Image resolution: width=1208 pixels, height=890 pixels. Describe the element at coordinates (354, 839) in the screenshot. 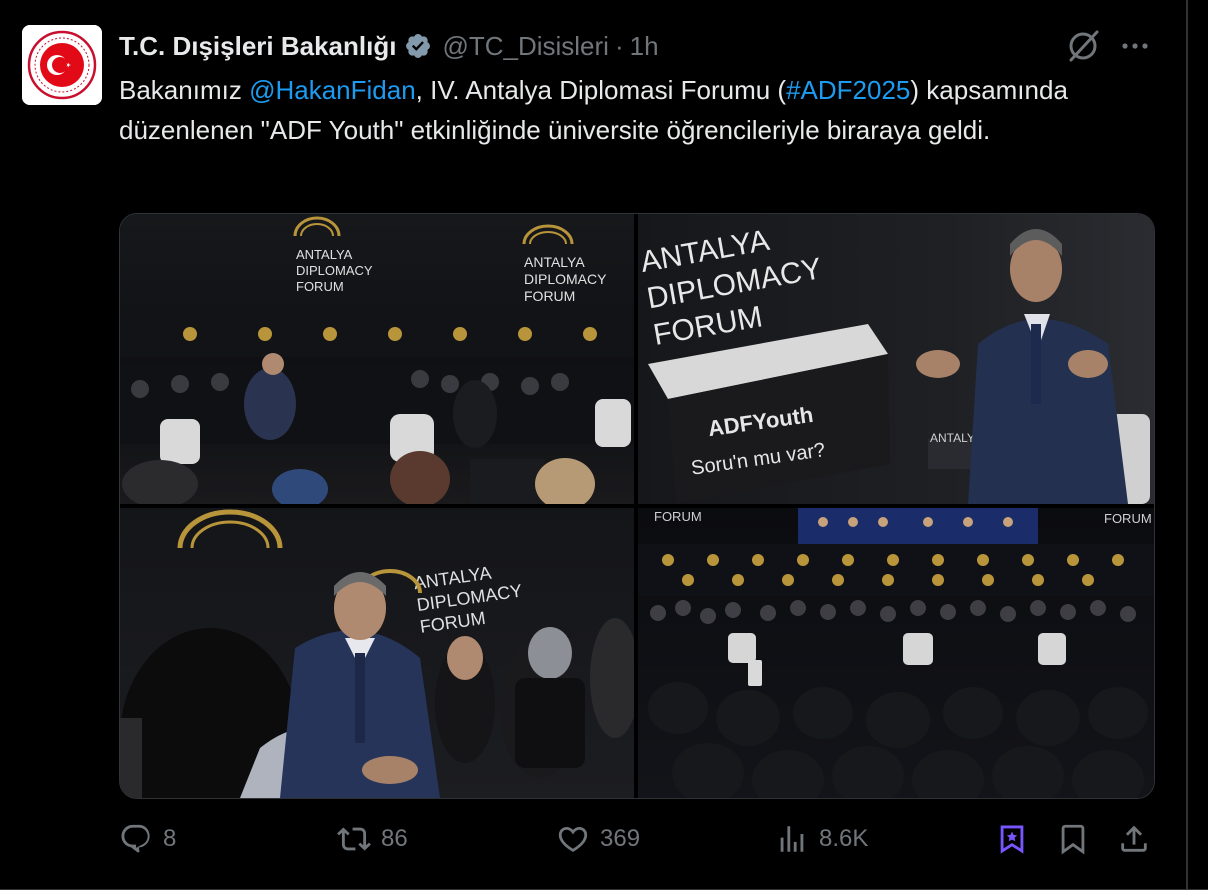

I see `repost-icon` at that location.